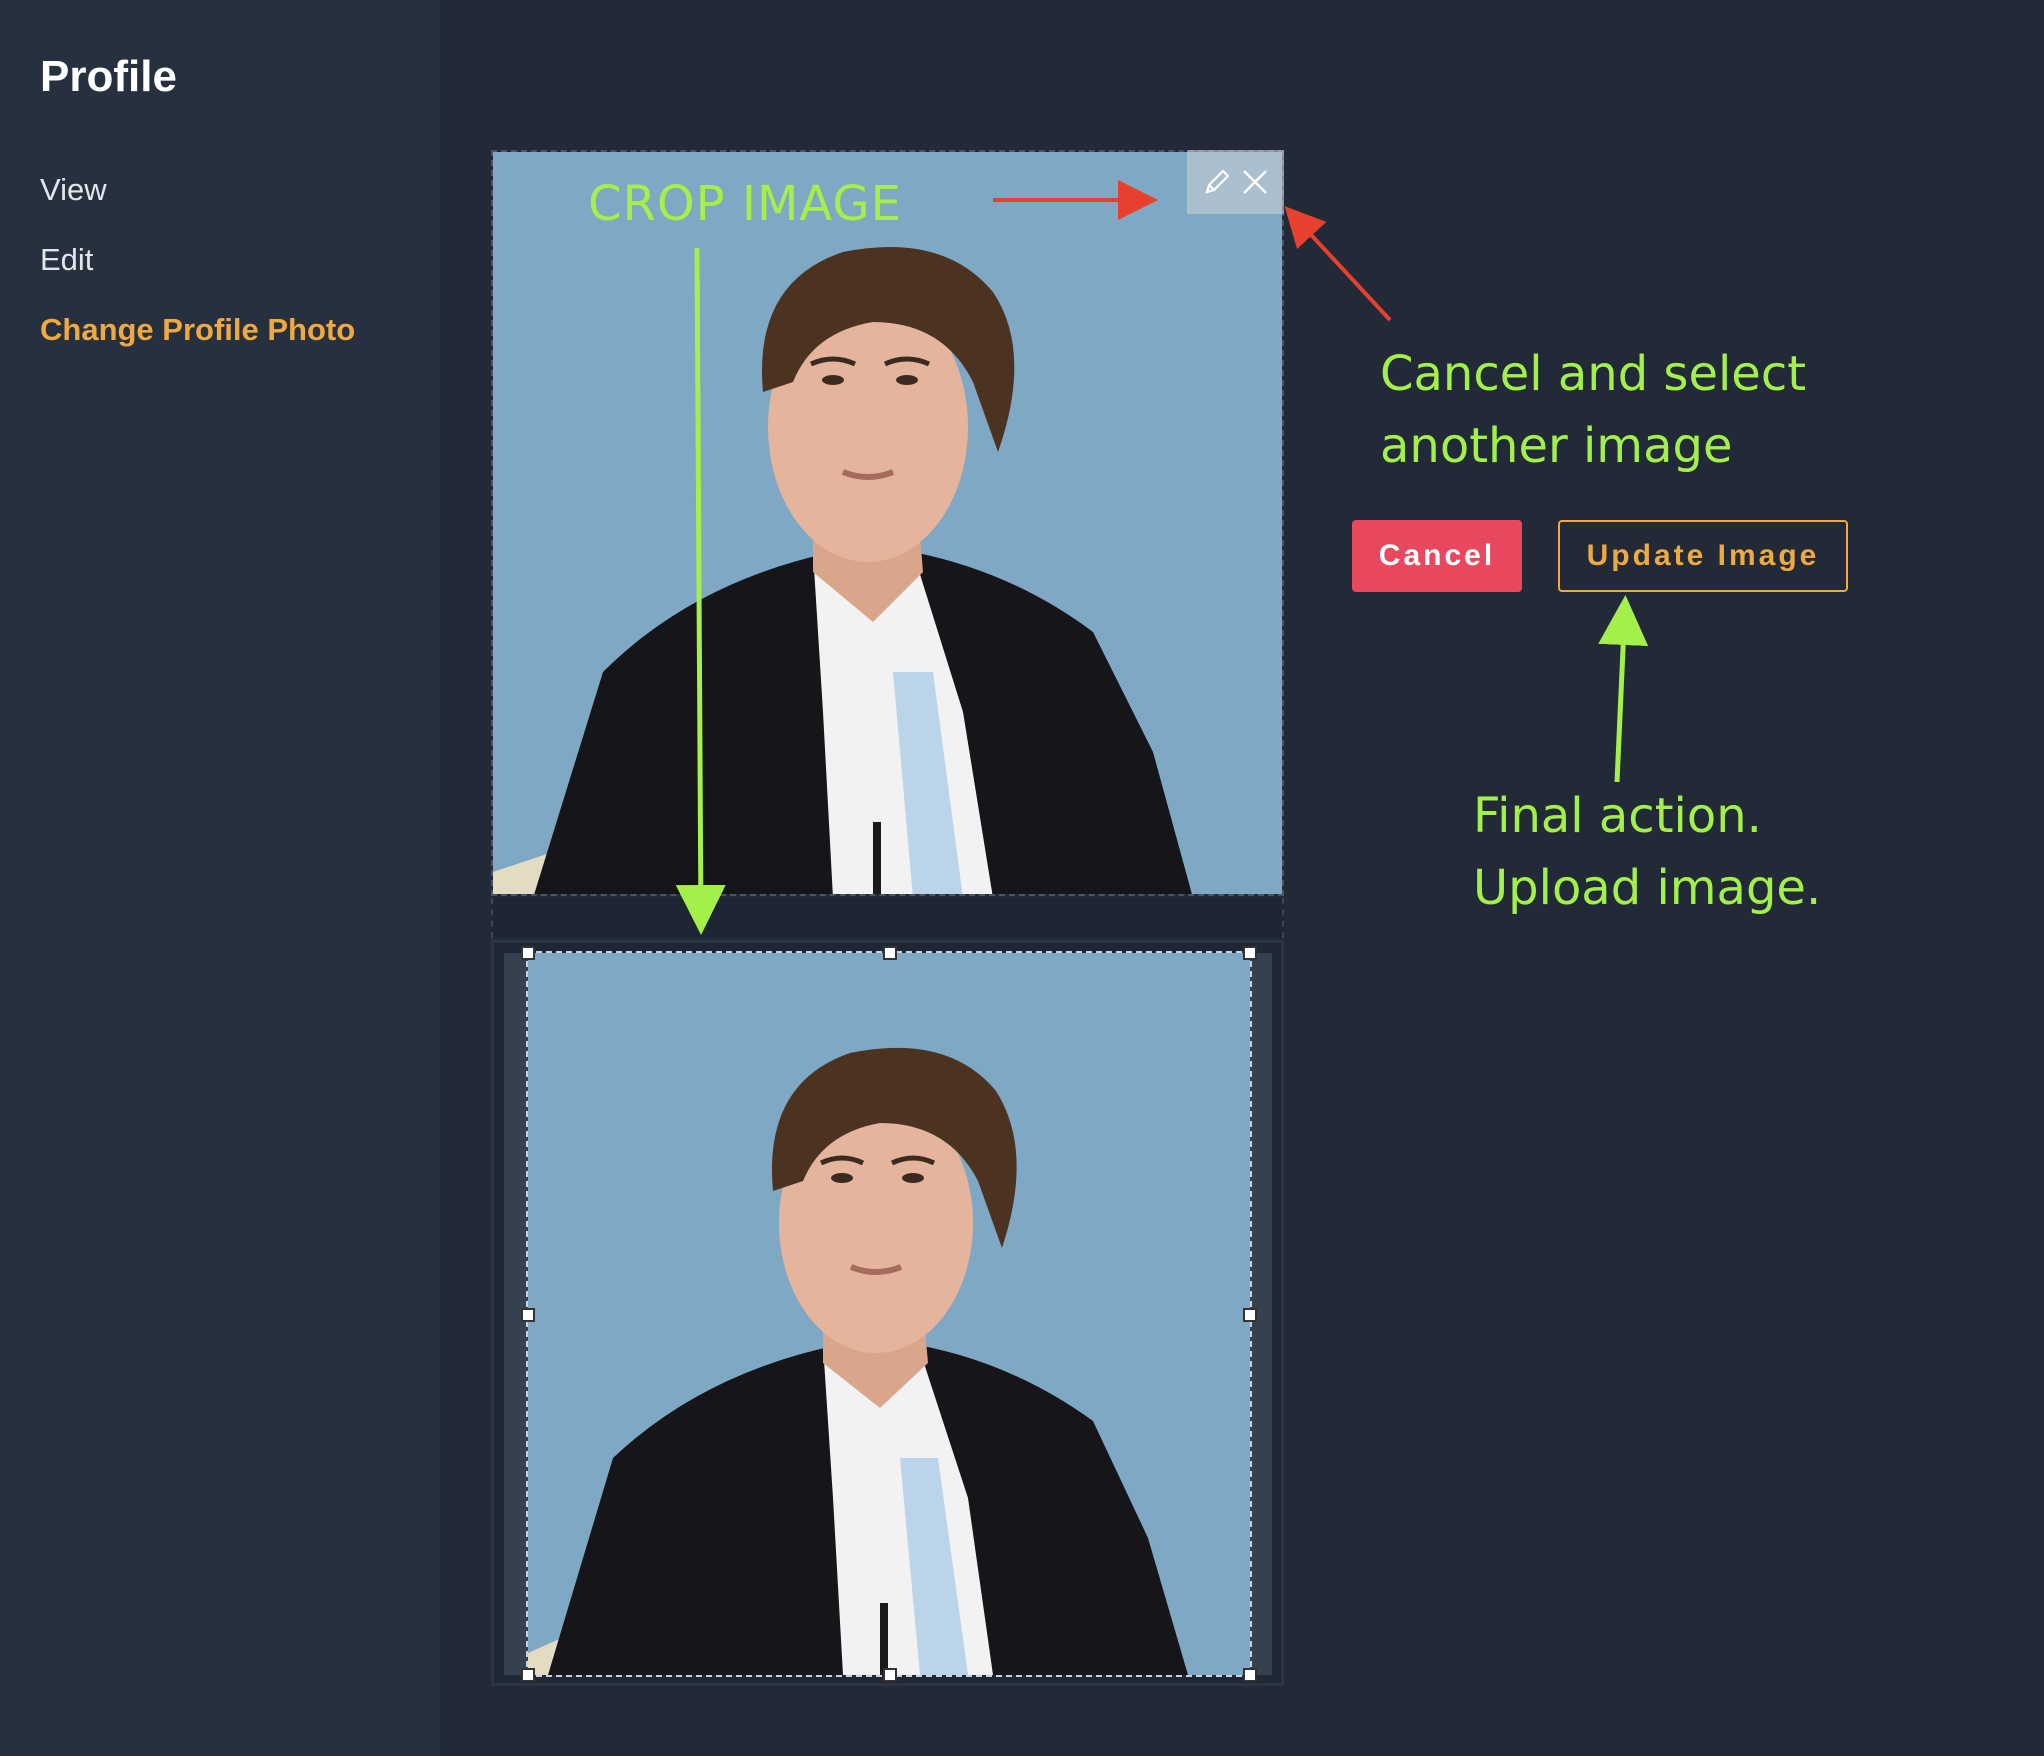 The image size is (2044, 1756). What do you see at coordinates (528, 953) in the screenshot?
I see `crop-handle-nw` at bounding box center [528, 953].